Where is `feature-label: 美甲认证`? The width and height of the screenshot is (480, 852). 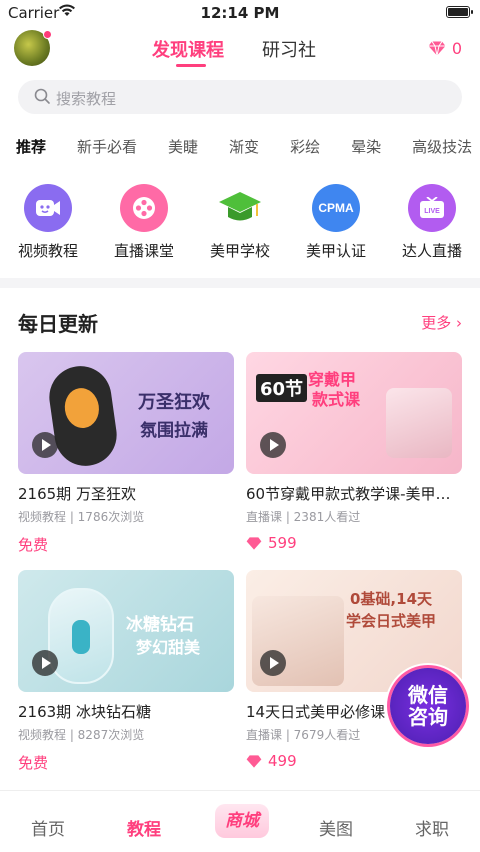
feature-label: 美甲认证 is located at coordinates (335, 251).